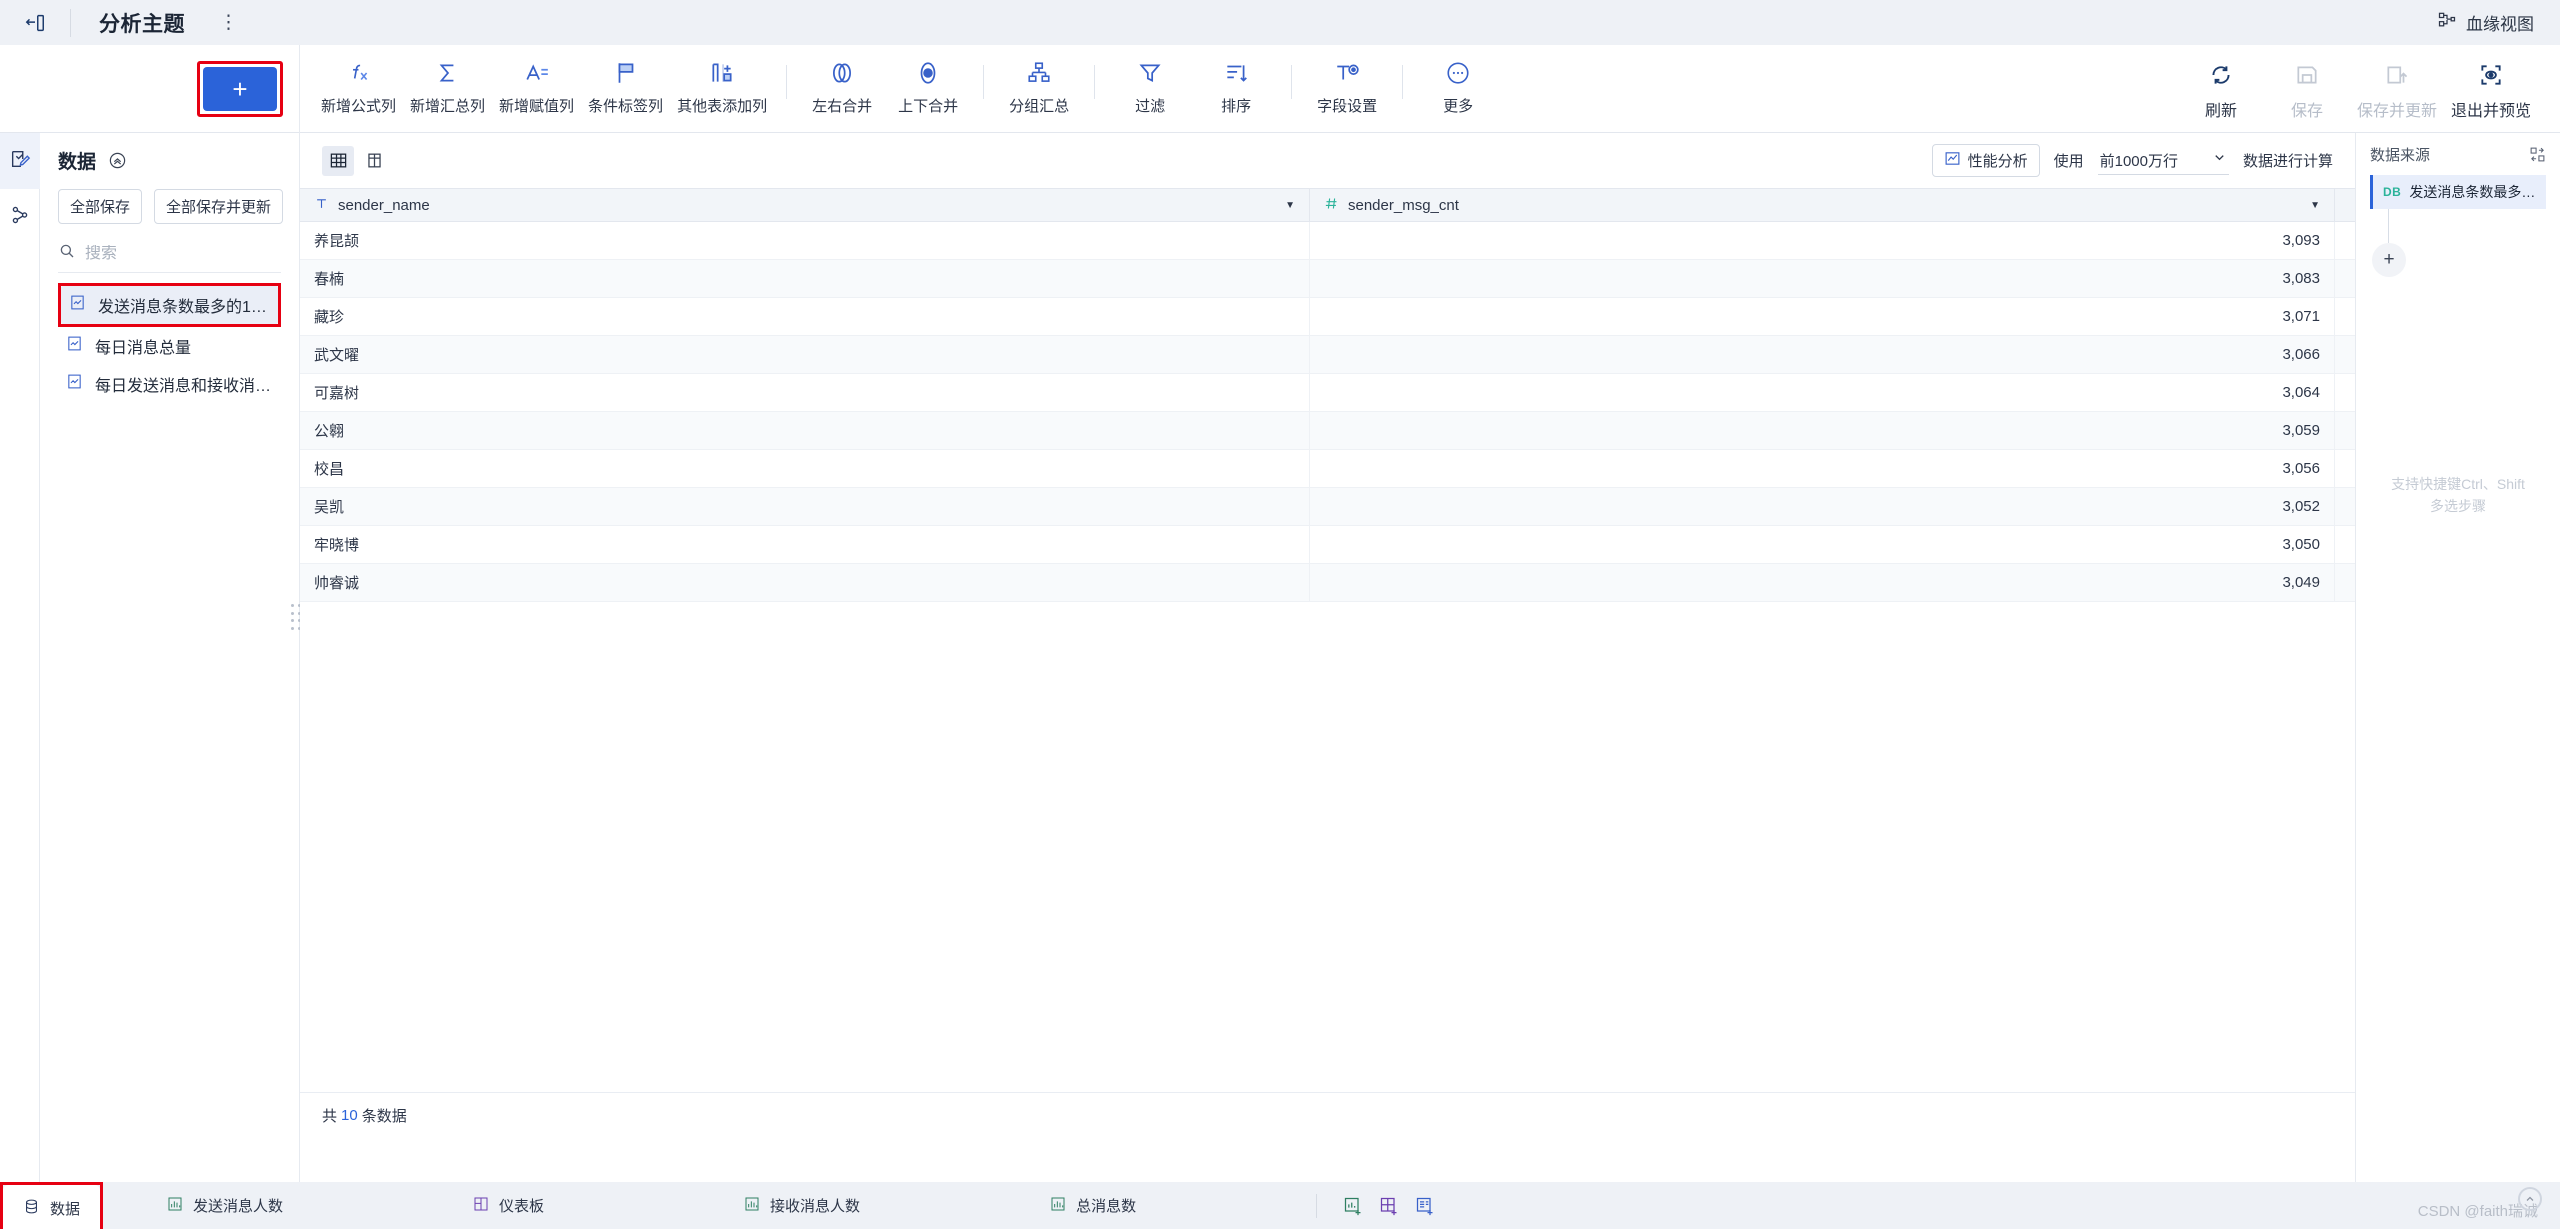 This screenshot has width=2560, height=1229. Describe the element at coordinates (2389, 260) in the screenshot. I see `add-step-button: +` at that location.